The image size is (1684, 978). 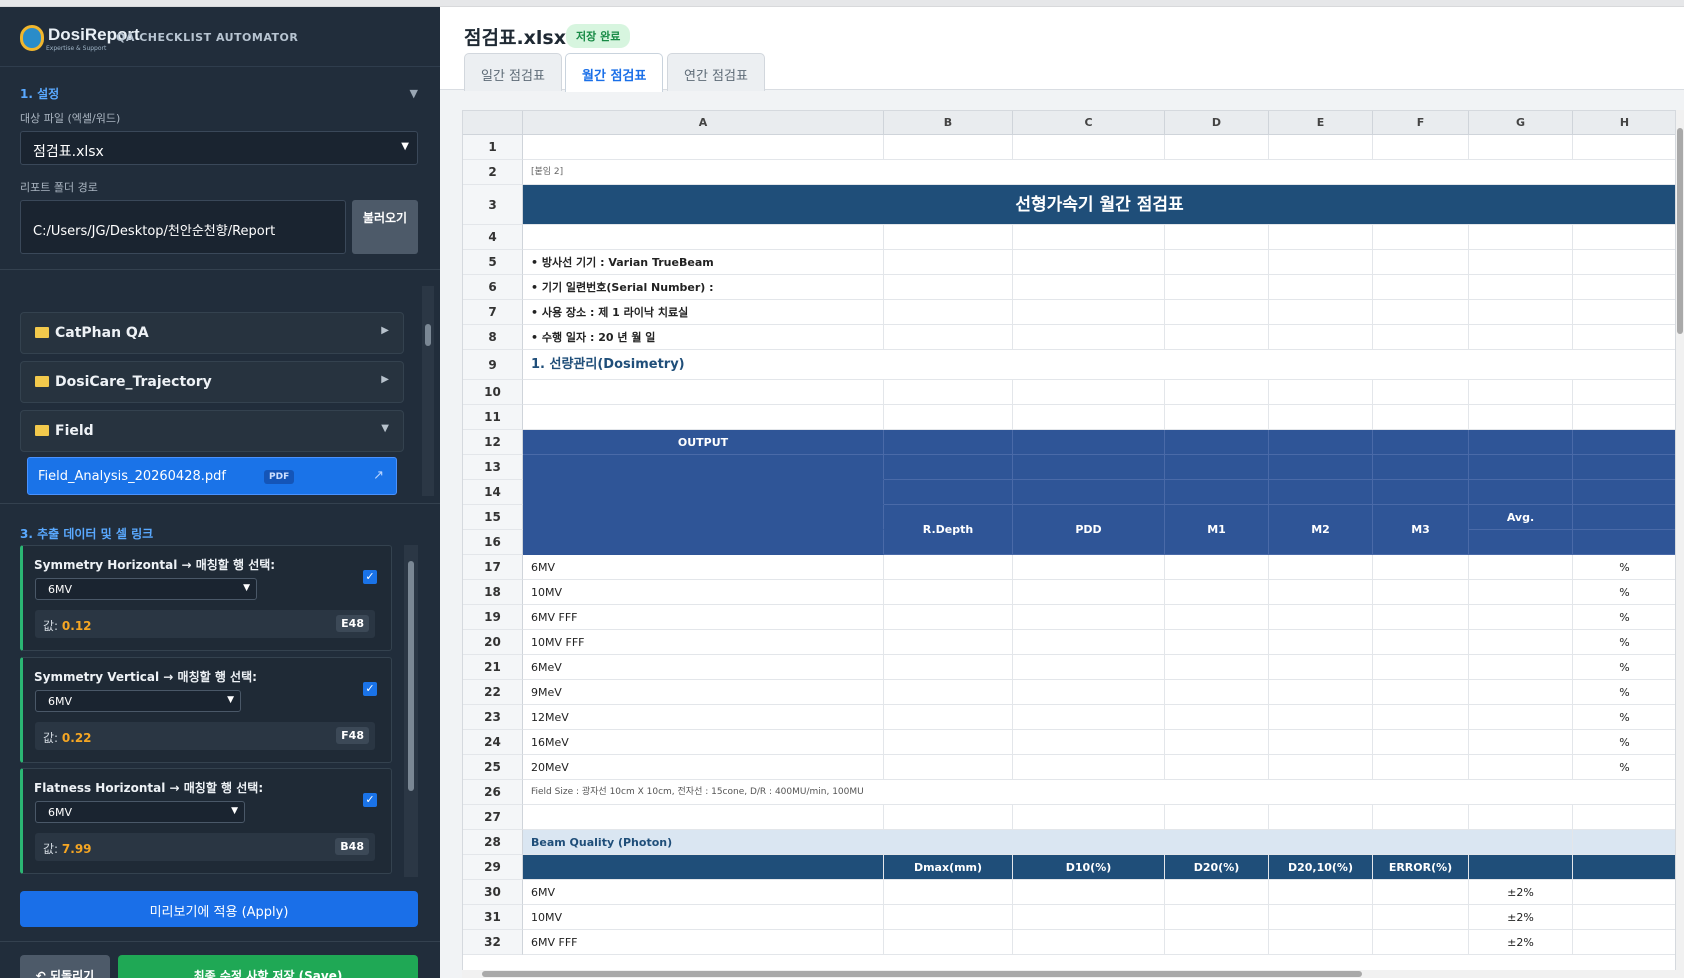 What do you see at coordinates (1089, 867) in the screenshot?
I see `bq-col-header: D10(%)` at bounding box center [1089, 867].